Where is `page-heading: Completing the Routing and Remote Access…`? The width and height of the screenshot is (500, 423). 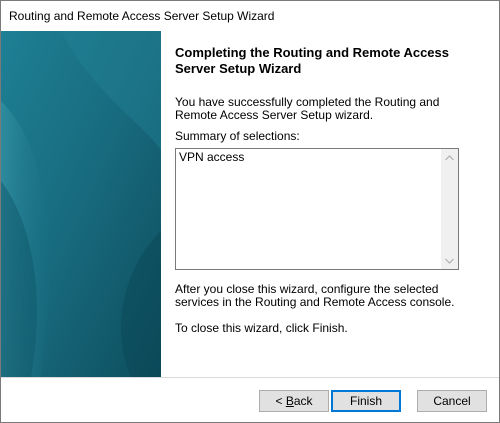 page-heading: Completing the Routing and Remote Access… is located at coordinates (312, 60).